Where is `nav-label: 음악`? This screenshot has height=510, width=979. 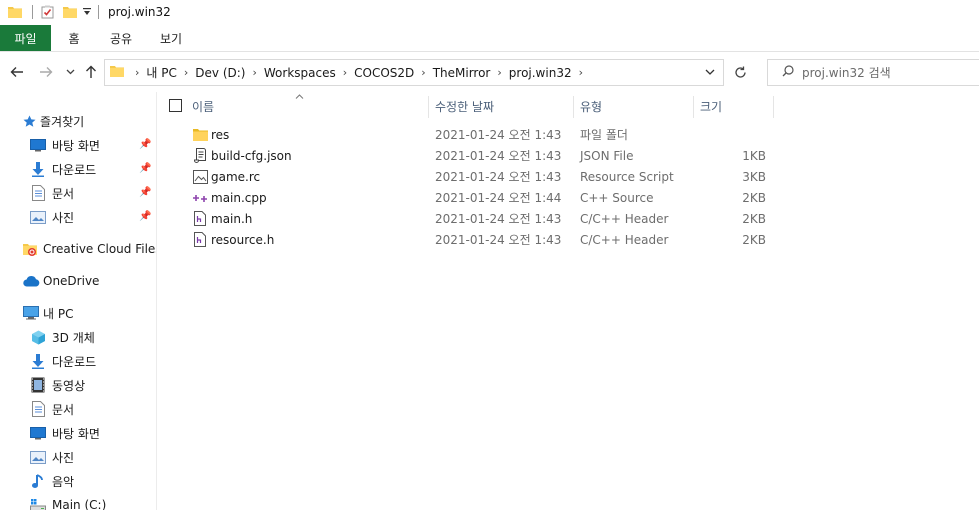 nav-label: 음악 is located at coordinates (63, 481).